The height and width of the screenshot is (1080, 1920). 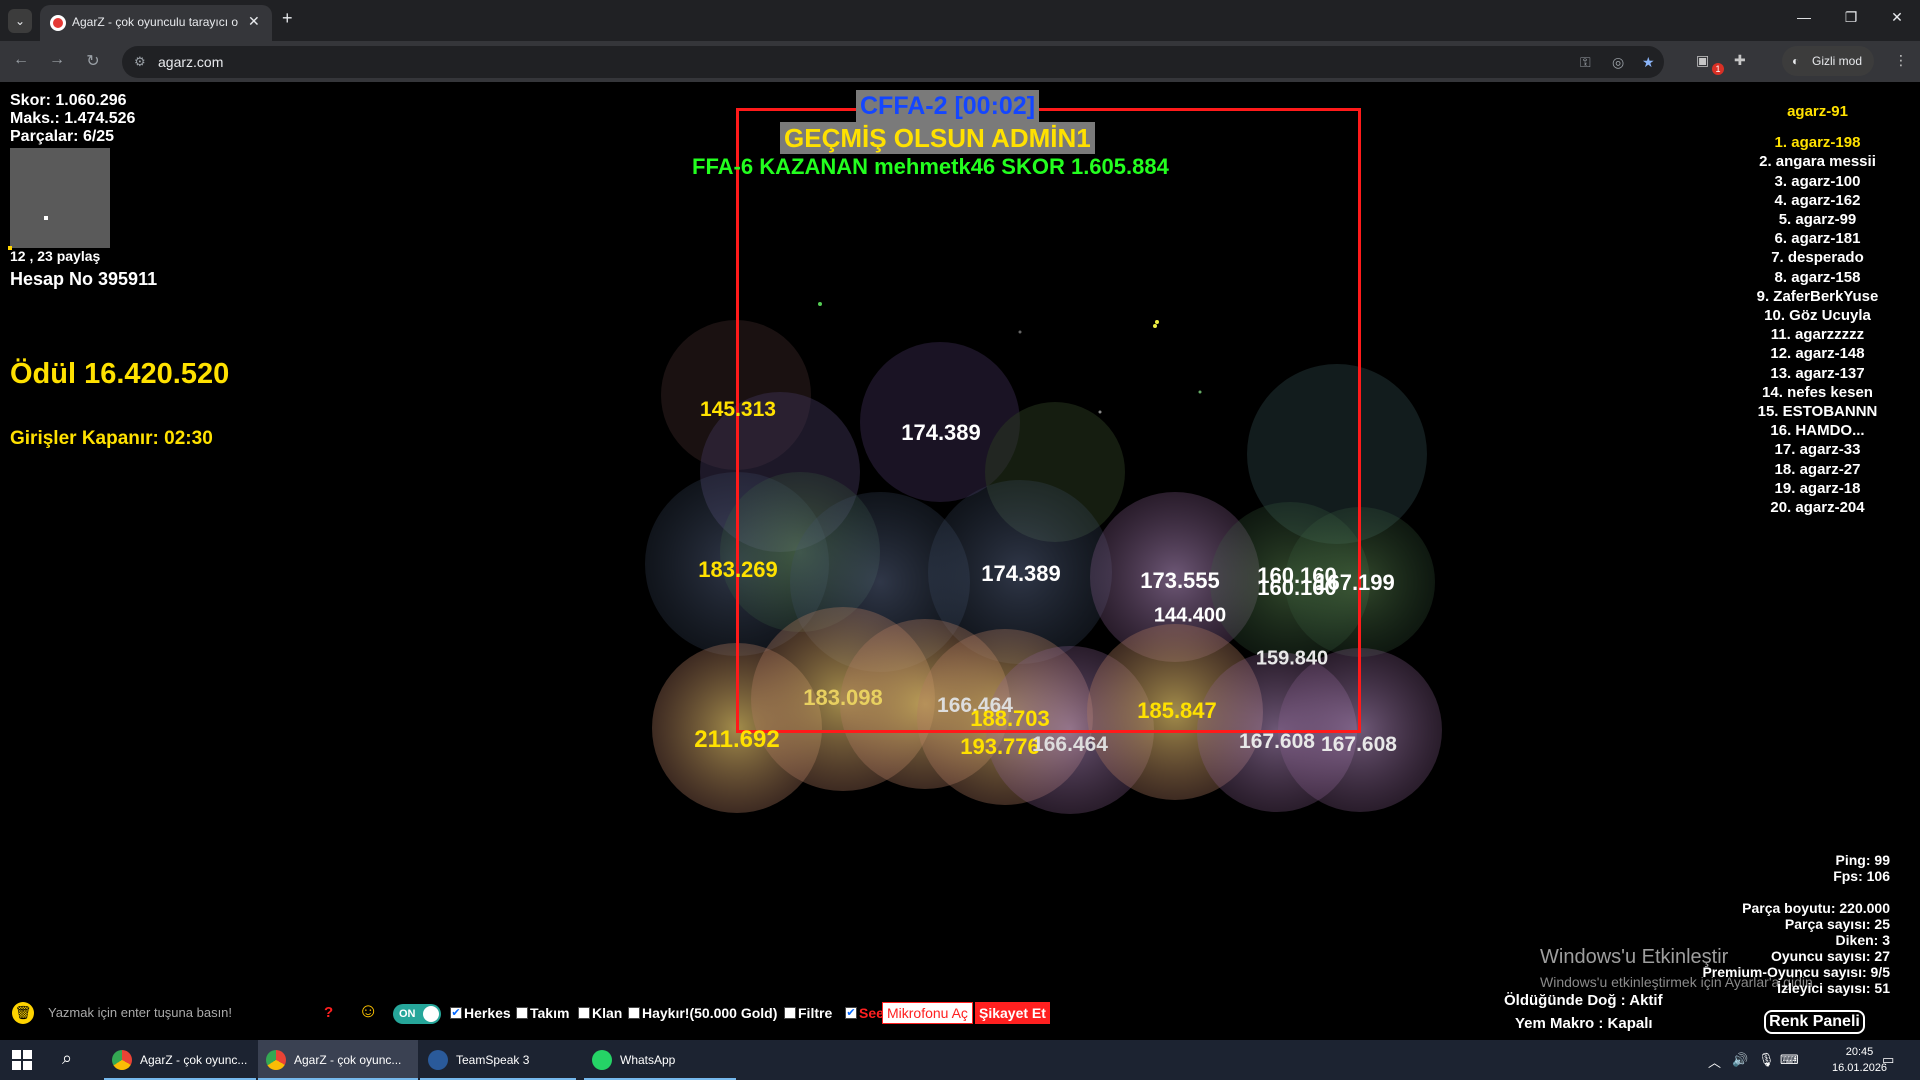 I want to click on leaderboard-item: 19. agarz-18, so click(x=1817, y=488).